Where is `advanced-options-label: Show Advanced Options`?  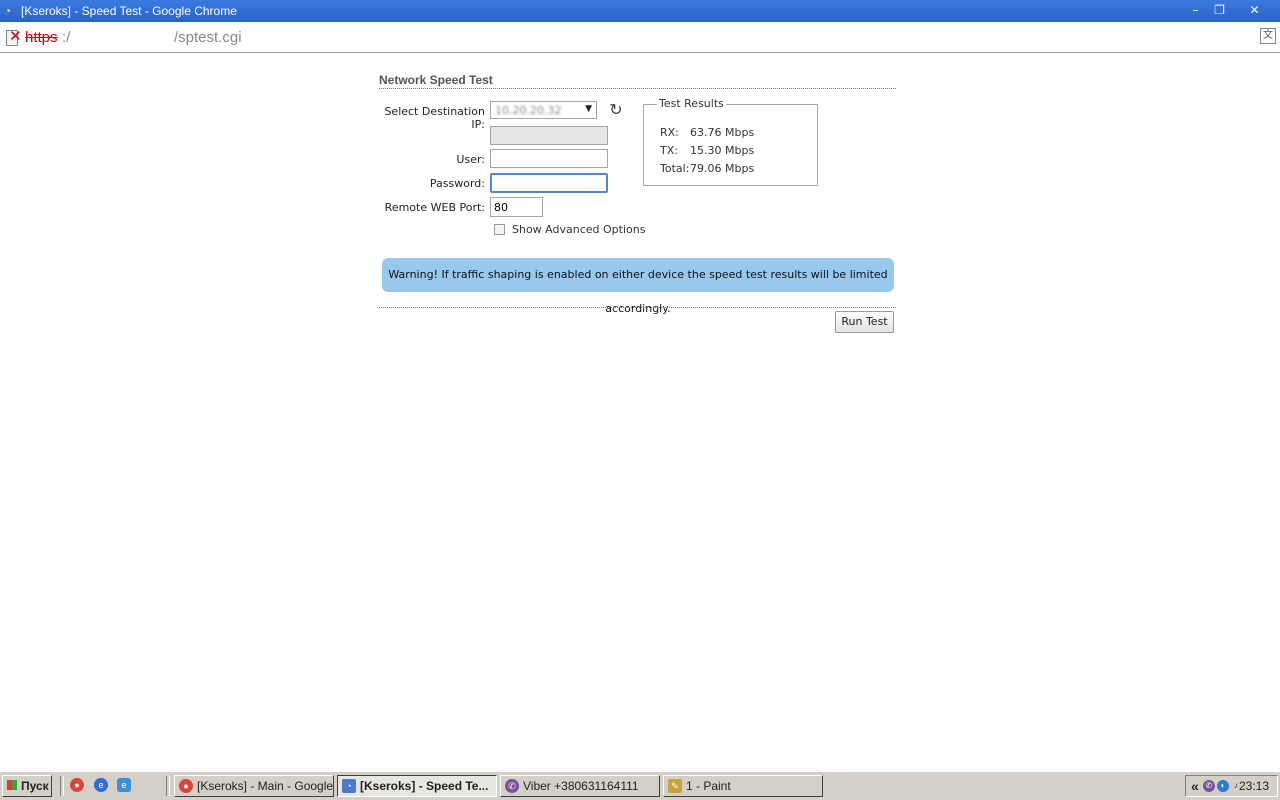 advanced-options-label: Show Advanced Options is located at coordinates (578, 229).